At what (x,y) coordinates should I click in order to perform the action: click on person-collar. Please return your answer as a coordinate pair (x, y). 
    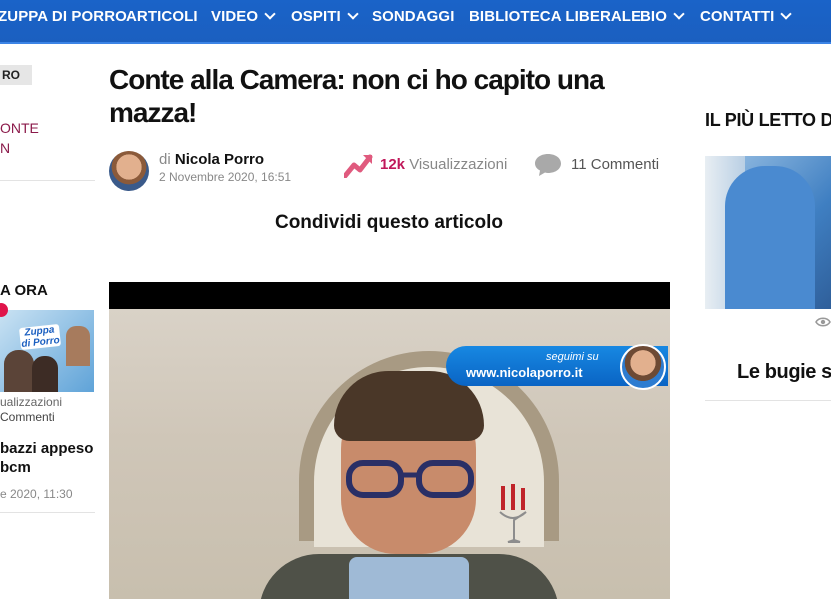
    Looking at the image, I should click on (409, 578).